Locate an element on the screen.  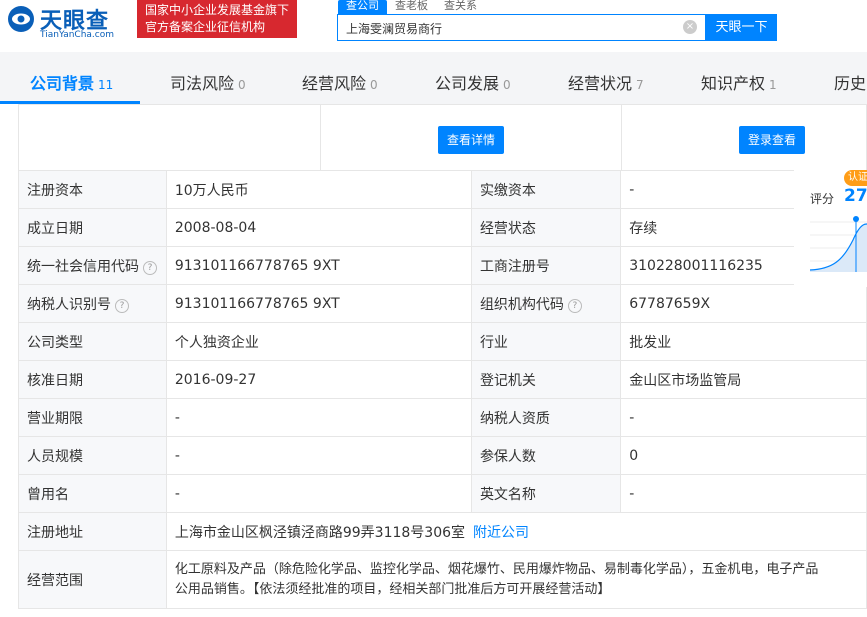
label-insured-count: 参保人数 is located at coordinates (546, 455).